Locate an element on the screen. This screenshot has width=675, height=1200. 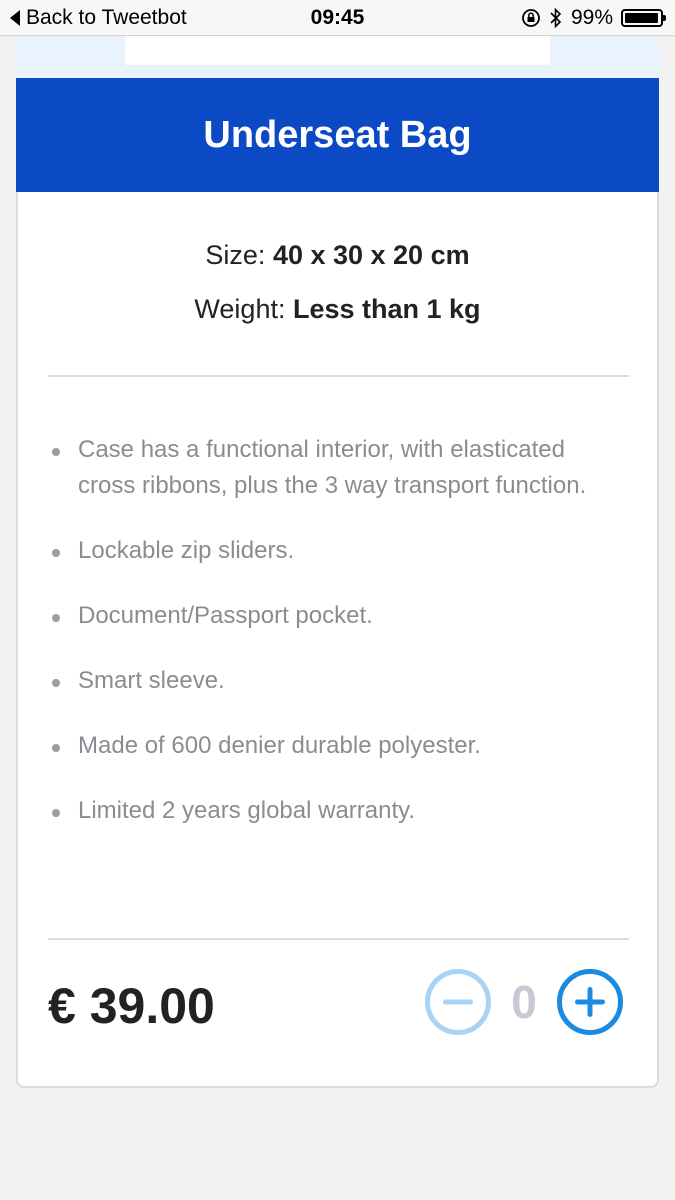
rotation-lock-icon is located at coordinates (531, 18).